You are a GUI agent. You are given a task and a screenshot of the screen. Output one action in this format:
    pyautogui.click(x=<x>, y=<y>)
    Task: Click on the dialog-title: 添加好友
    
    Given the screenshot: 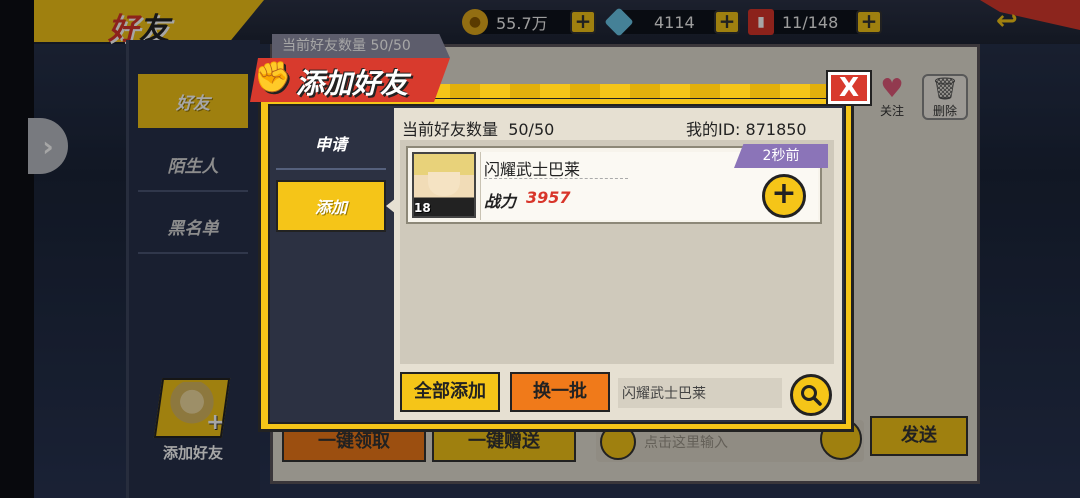 What is the action you would take?
    pyautogui.click(x=352, y=83)
    